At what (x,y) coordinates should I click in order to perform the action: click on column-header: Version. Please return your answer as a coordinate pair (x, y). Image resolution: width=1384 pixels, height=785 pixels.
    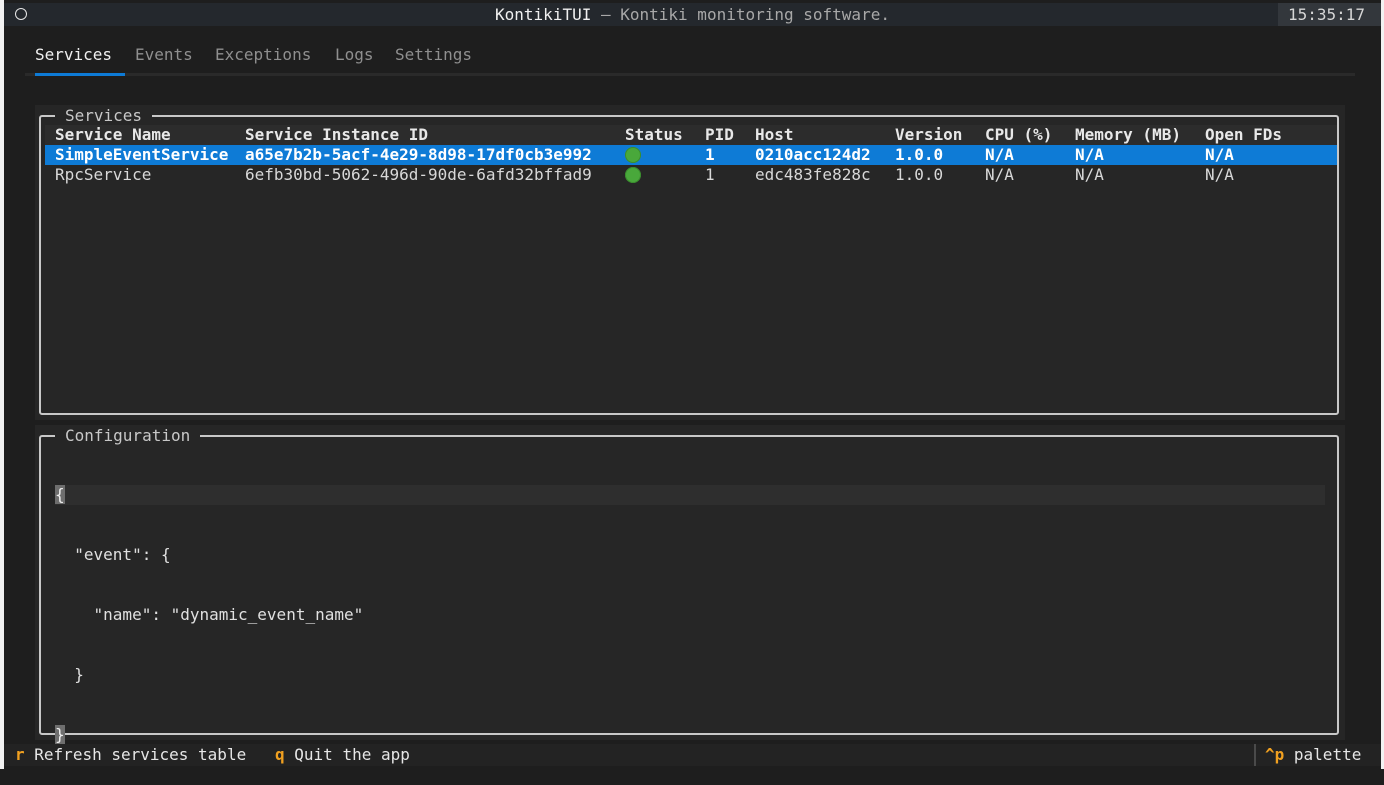
    Looking at the image, I should click on (940, 135).